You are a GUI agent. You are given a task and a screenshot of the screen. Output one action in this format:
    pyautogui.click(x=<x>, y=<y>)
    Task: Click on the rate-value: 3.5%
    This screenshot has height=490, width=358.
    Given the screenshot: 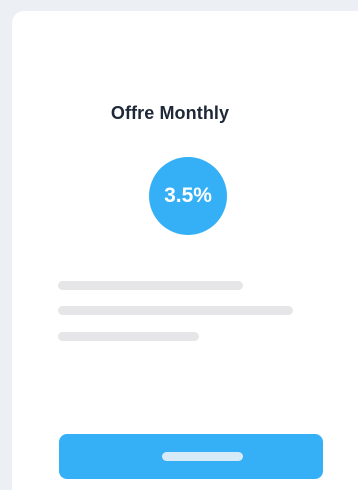 What is the action you would take?
    pyautogui.click(x=188, y=195)
    